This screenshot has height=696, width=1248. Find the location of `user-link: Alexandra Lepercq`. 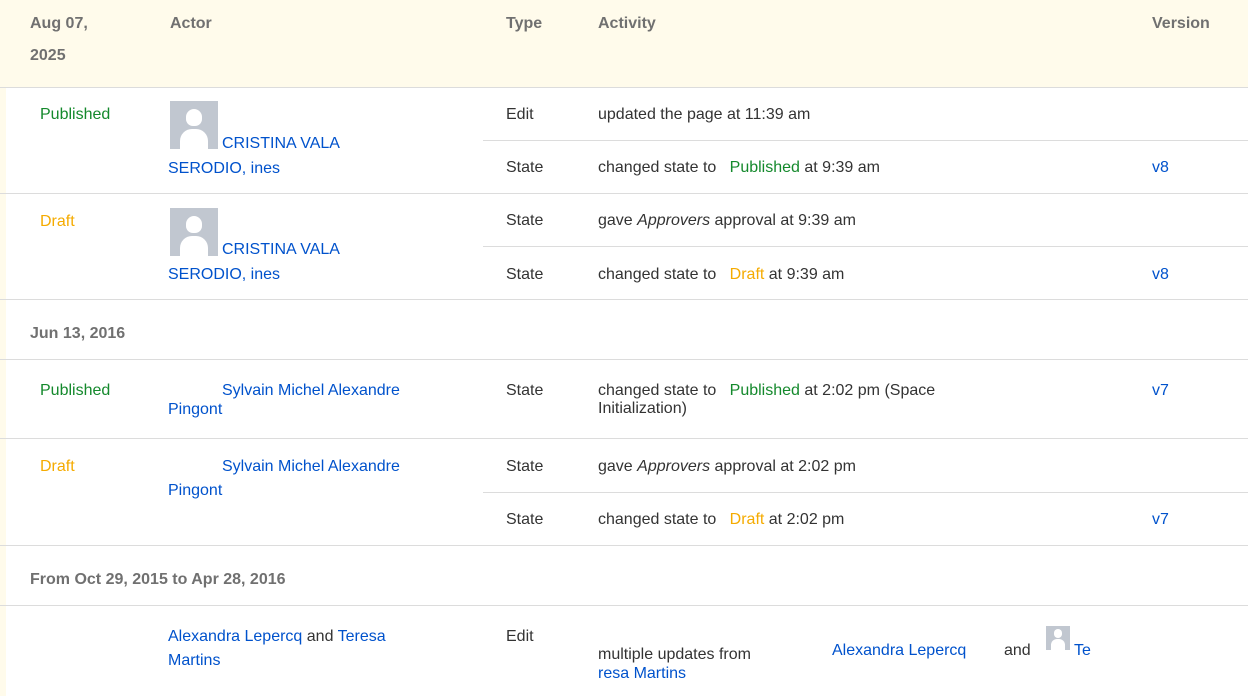

user-link: Alexandra Lepercq is located at coordinates (899, 651).